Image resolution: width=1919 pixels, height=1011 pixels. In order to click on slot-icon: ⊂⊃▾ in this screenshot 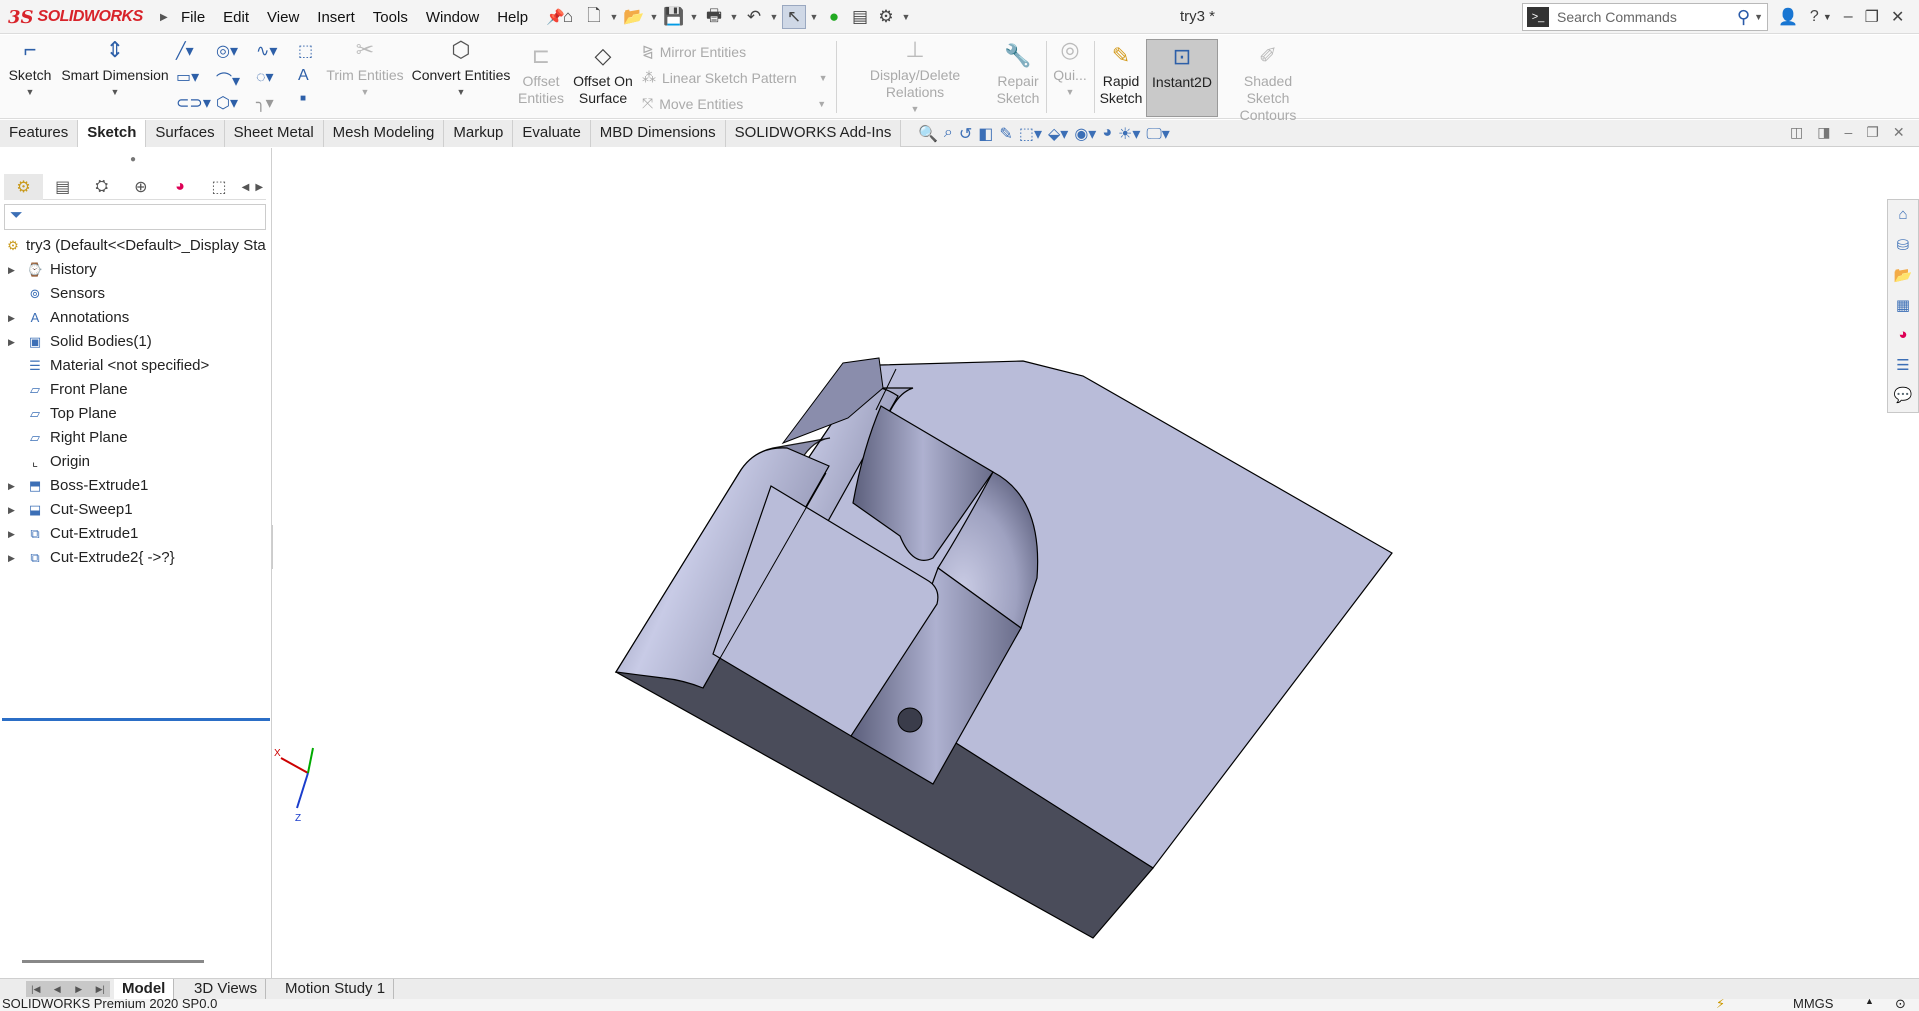, I will do `click(193, 103)`.